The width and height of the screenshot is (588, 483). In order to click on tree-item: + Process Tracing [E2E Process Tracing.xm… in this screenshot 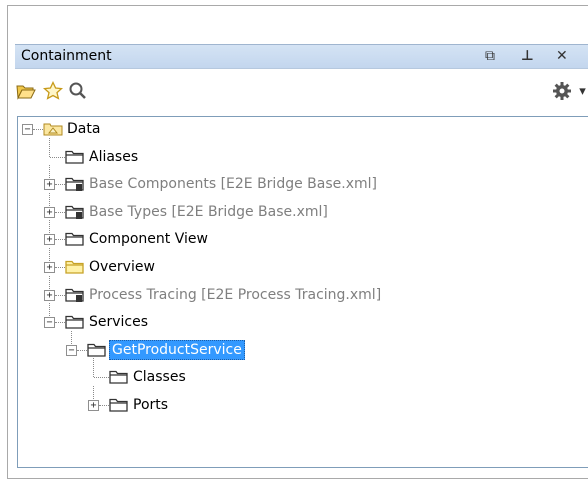, I will do `click(303, 290)`.